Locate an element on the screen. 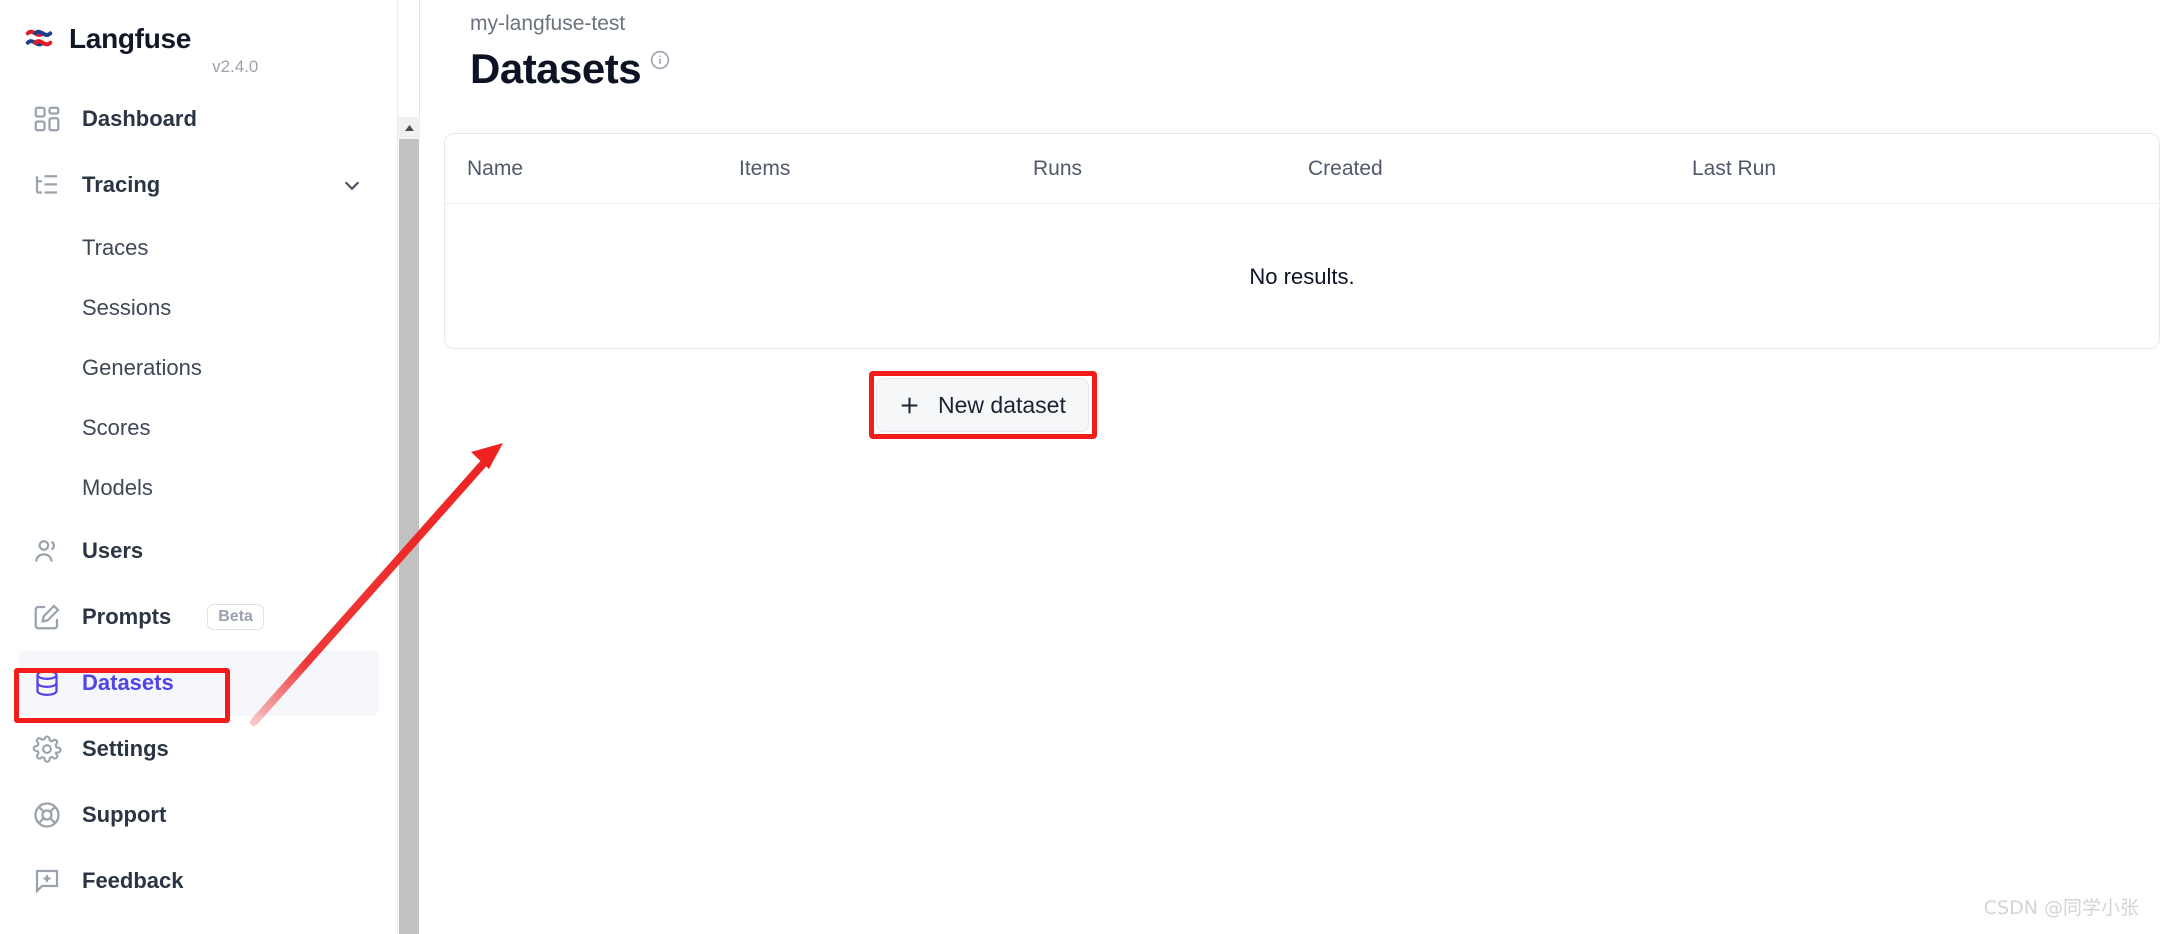 The height and width of the screenshot is (934, 2161). sidebar-subitem-label: Generations is located at coordinates (142, 367).